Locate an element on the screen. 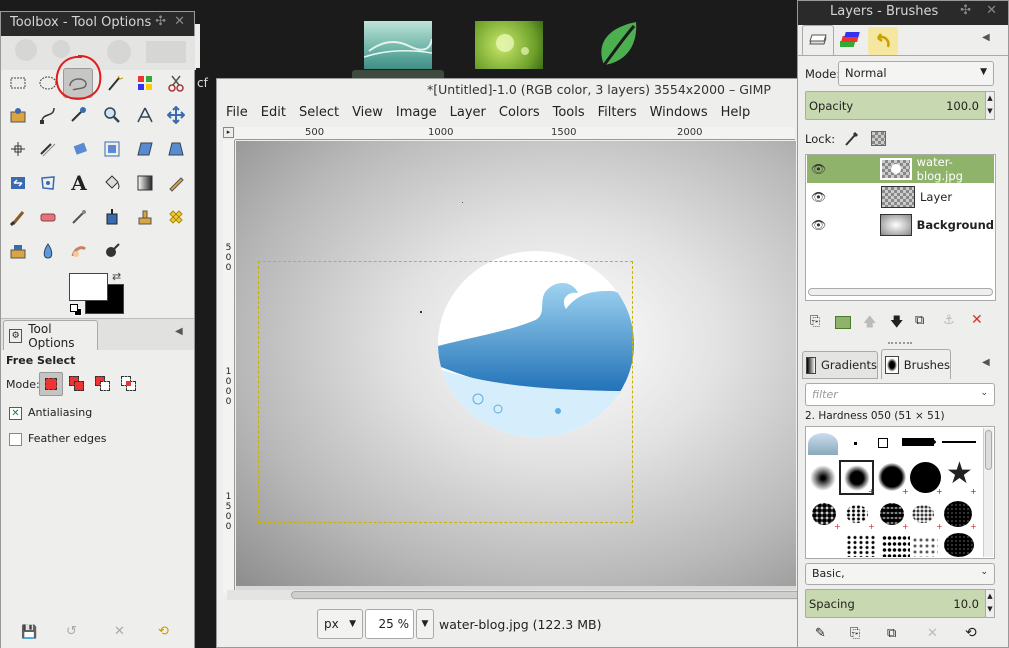 The image size is (1009, 648). antialiasing-row: ✕ Antialiasing is located at coordinates (50, 413).